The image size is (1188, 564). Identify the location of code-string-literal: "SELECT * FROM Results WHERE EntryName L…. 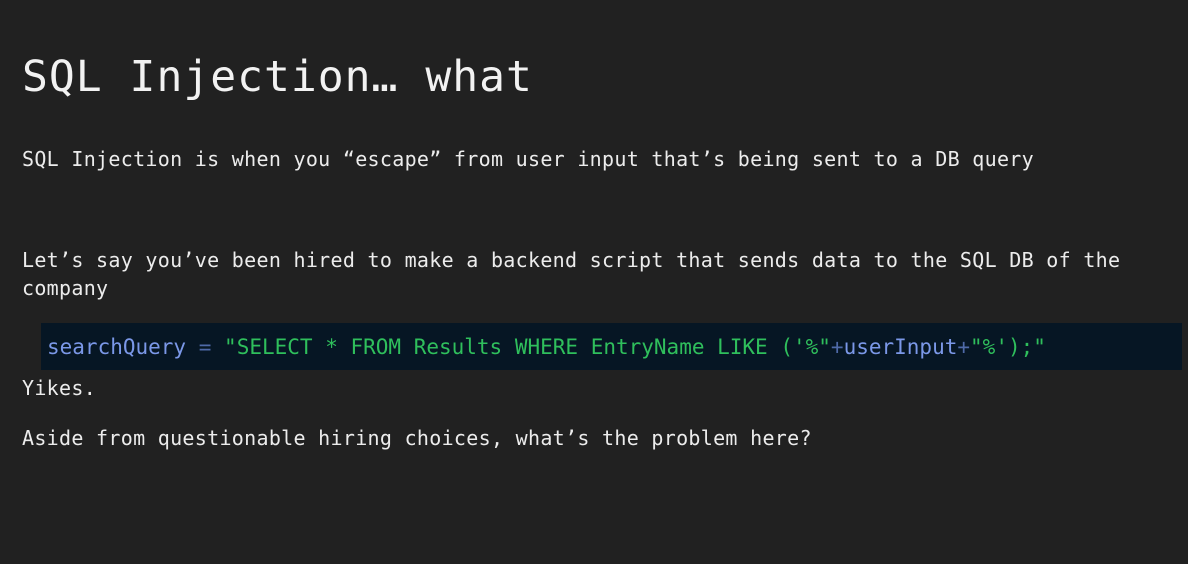
(527, 346).